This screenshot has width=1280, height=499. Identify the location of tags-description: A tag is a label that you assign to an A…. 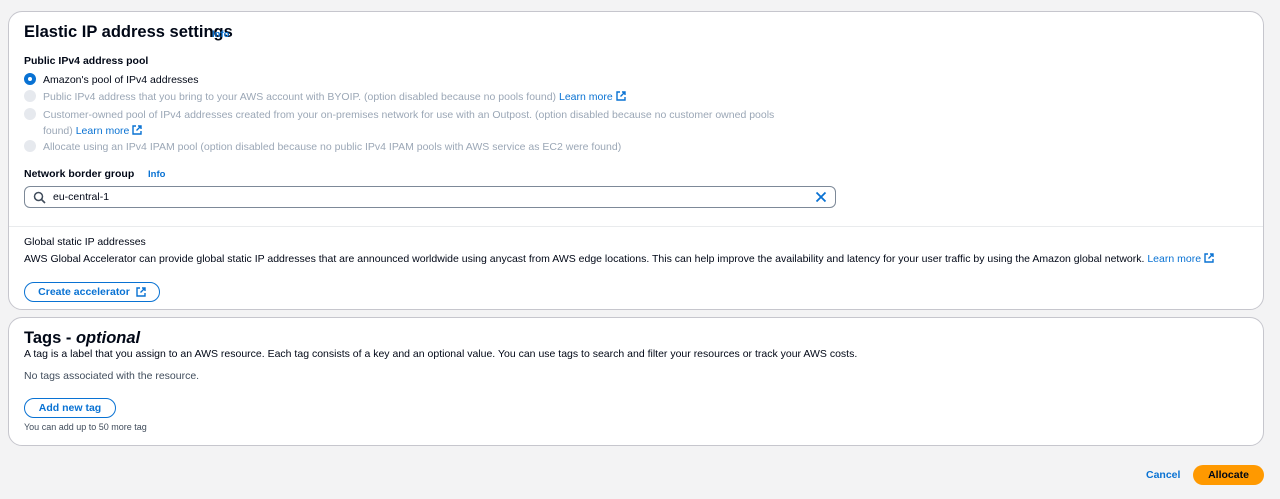
(441, 354).